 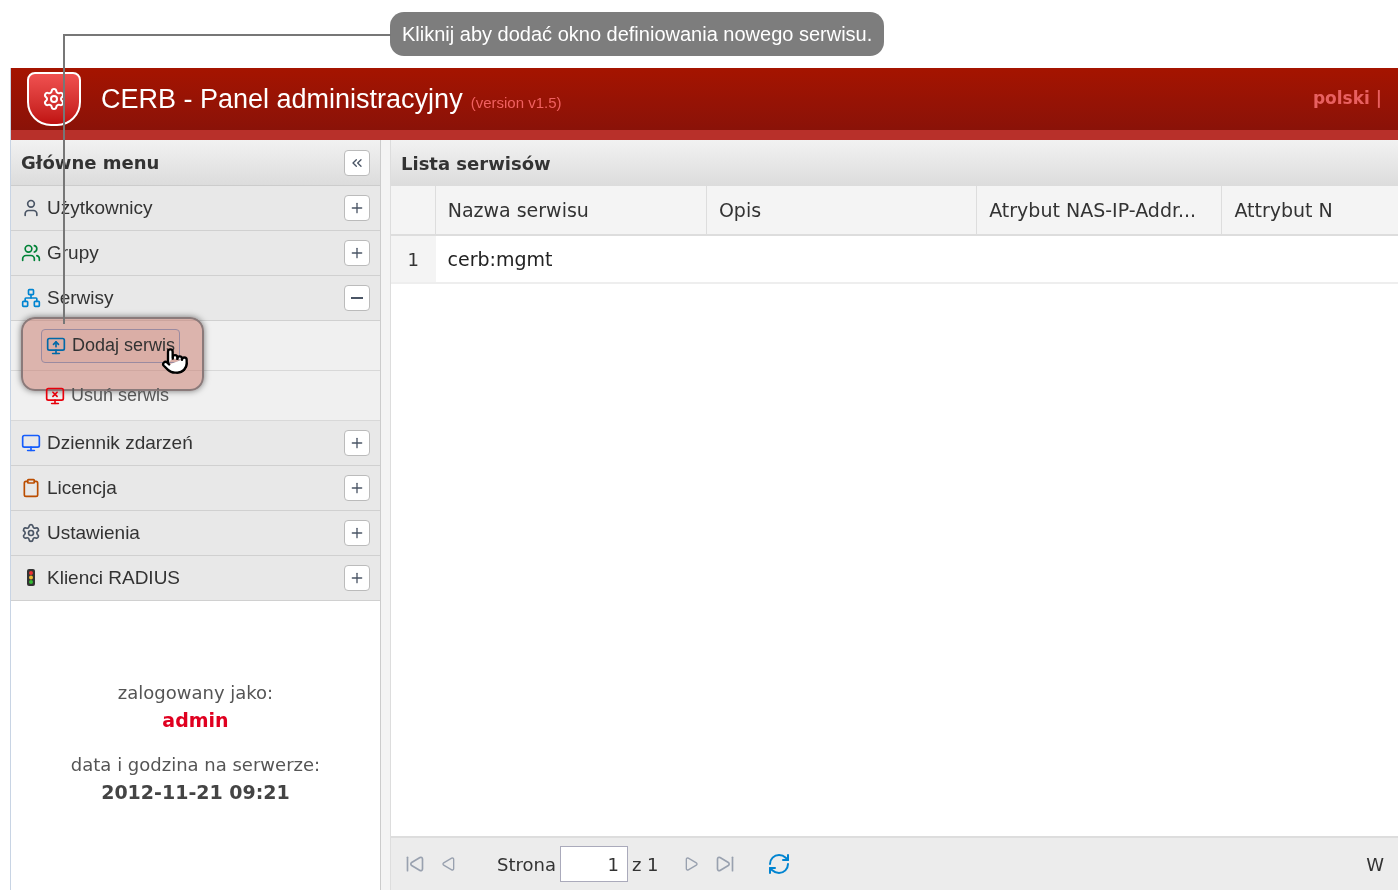 What do you see at coordinates (593, 864) in the screenshot?
I see `page-input: 1` at bounding box center [593, 864].